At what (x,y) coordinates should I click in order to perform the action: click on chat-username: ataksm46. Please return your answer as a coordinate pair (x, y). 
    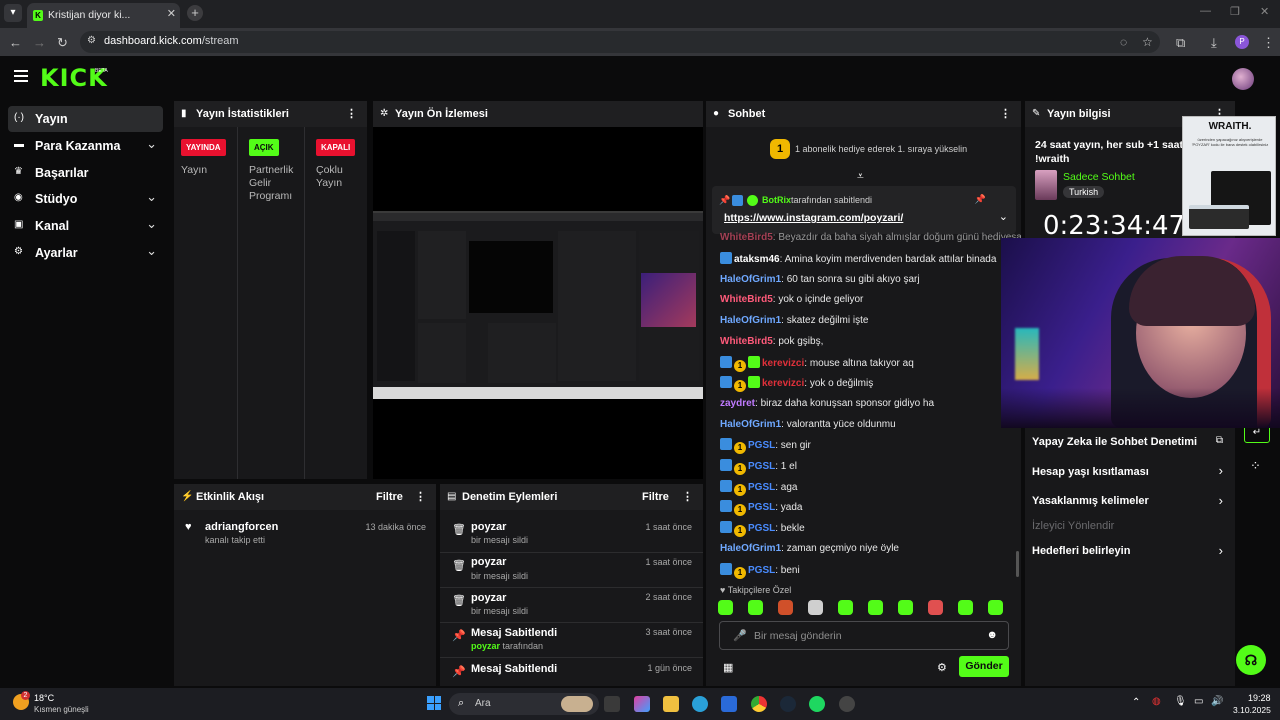
    Looking at the image, I should click on (757, 259).